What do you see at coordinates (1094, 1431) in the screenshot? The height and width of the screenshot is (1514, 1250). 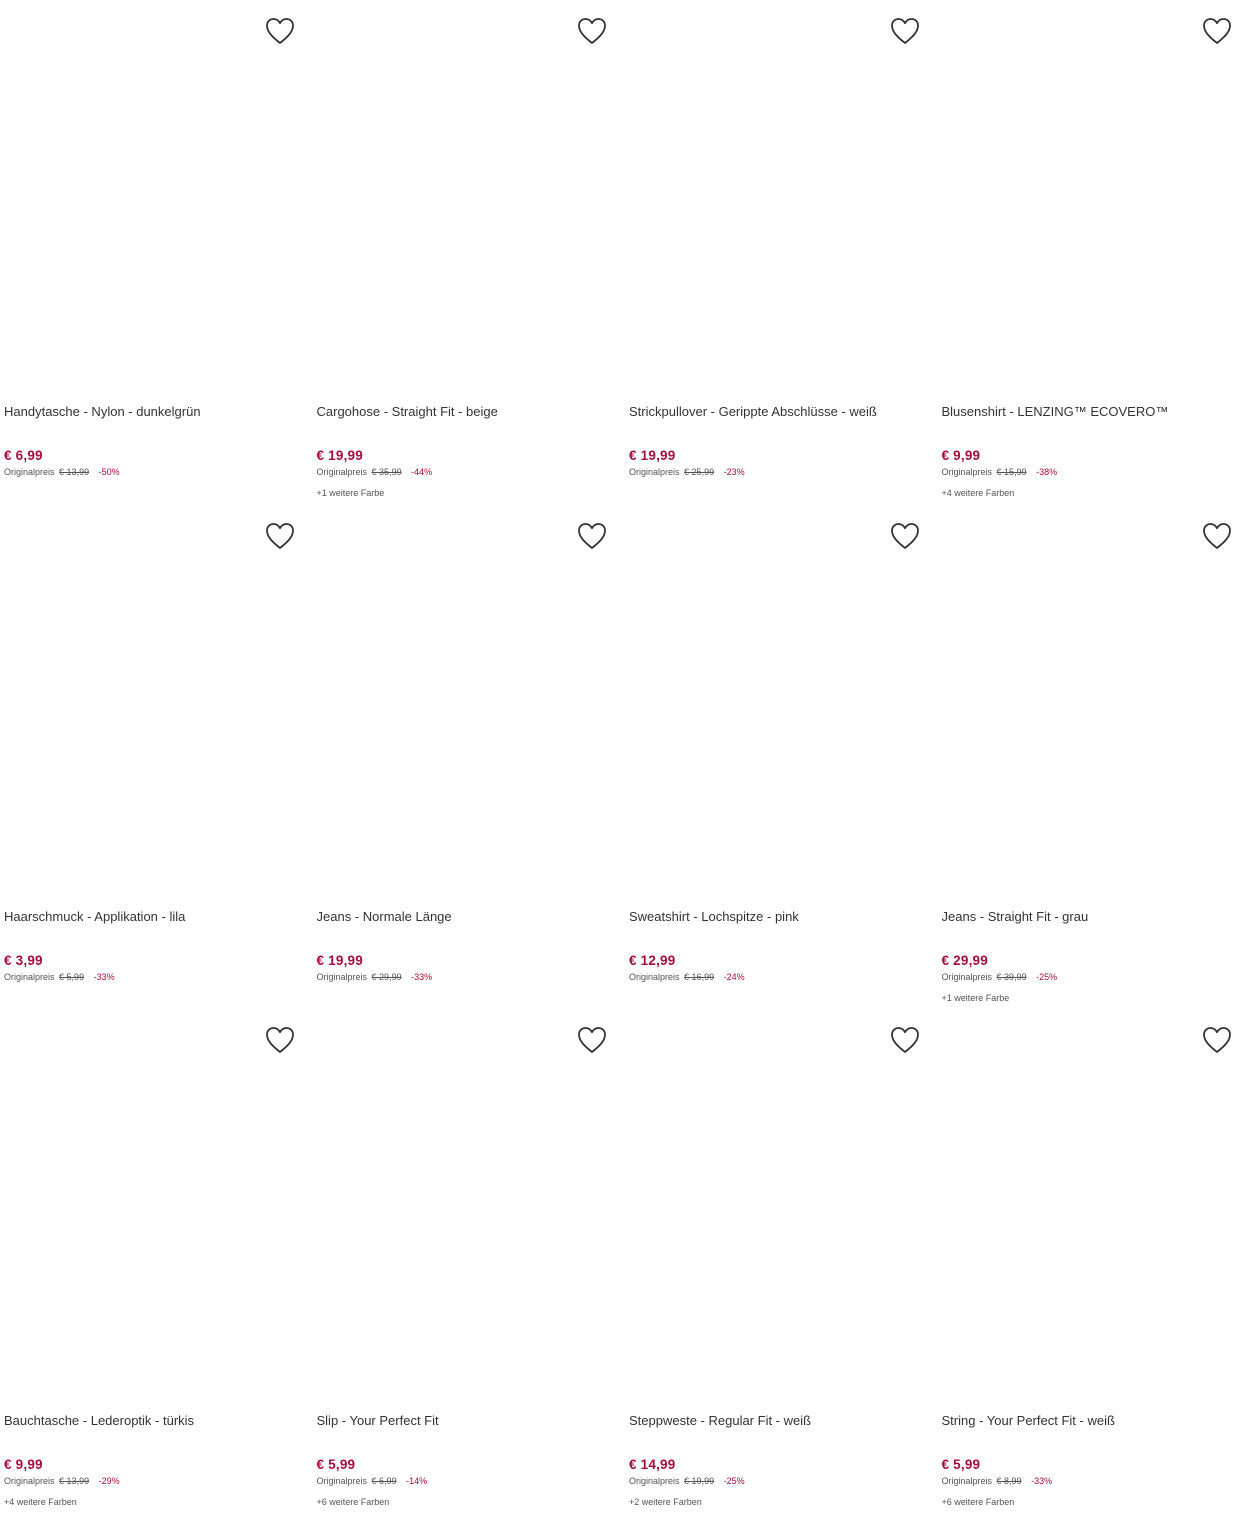 I see `product-title: String - Your Perfect Fit - weiß` at bounding box center [1094, 1431].